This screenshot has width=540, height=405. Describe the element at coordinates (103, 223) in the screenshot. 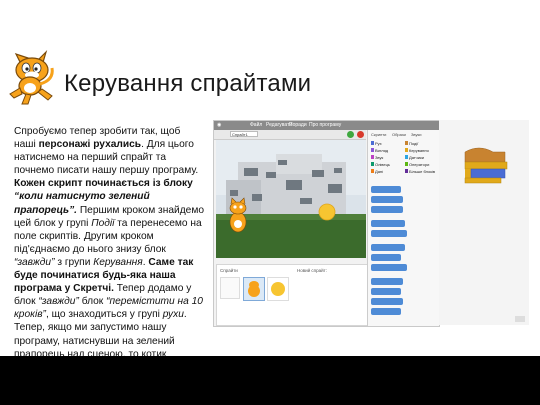

I see `body-run: Події` at that location.